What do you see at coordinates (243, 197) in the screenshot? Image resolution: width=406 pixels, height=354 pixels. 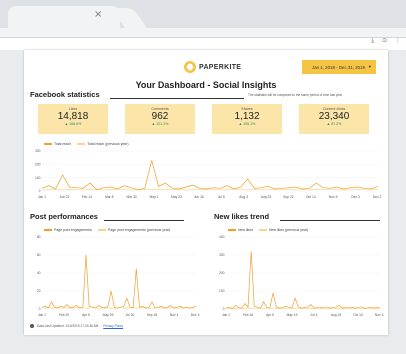 I see `x-tick-label: Aug 3` at bounding box center [243, 197].